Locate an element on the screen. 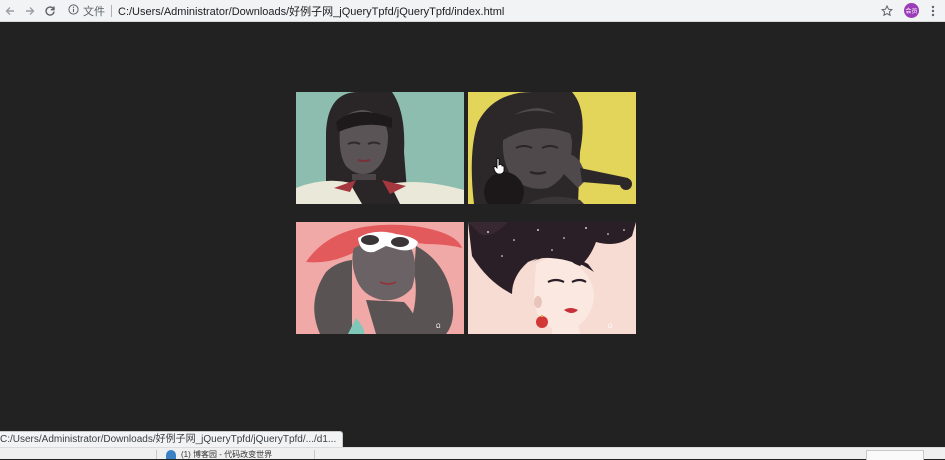 The image size is (945, 460). gallery-tile-woman-with-sunhat: Ω is located at coordinates (380, 278).